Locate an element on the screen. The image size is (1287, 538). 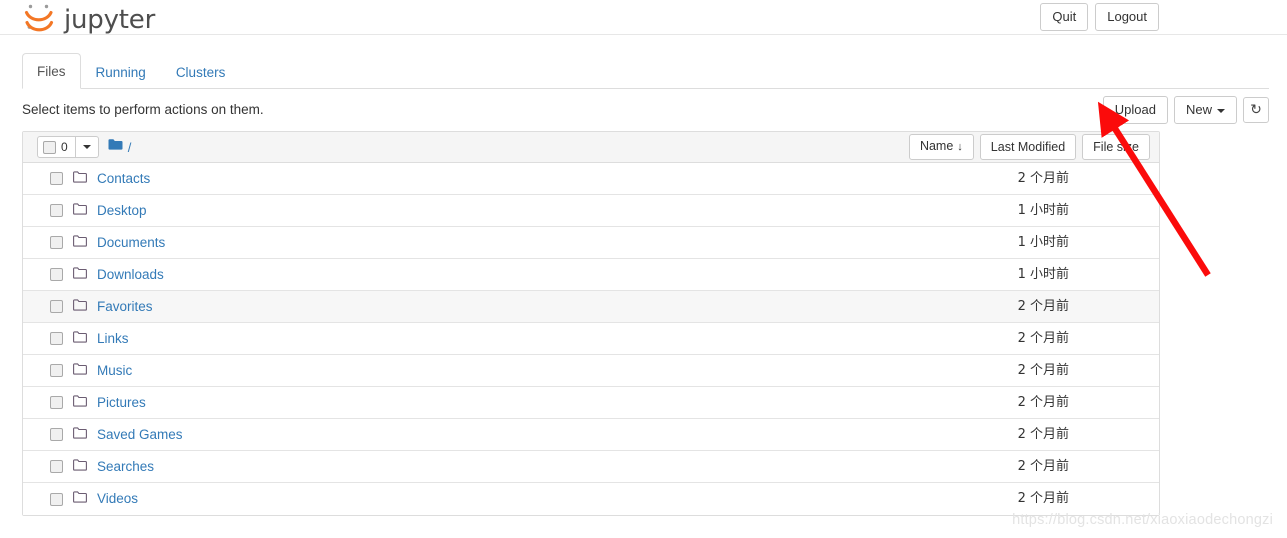
sort-by-last-modified-button: Last Modified is located at coordinates (1028, 147).